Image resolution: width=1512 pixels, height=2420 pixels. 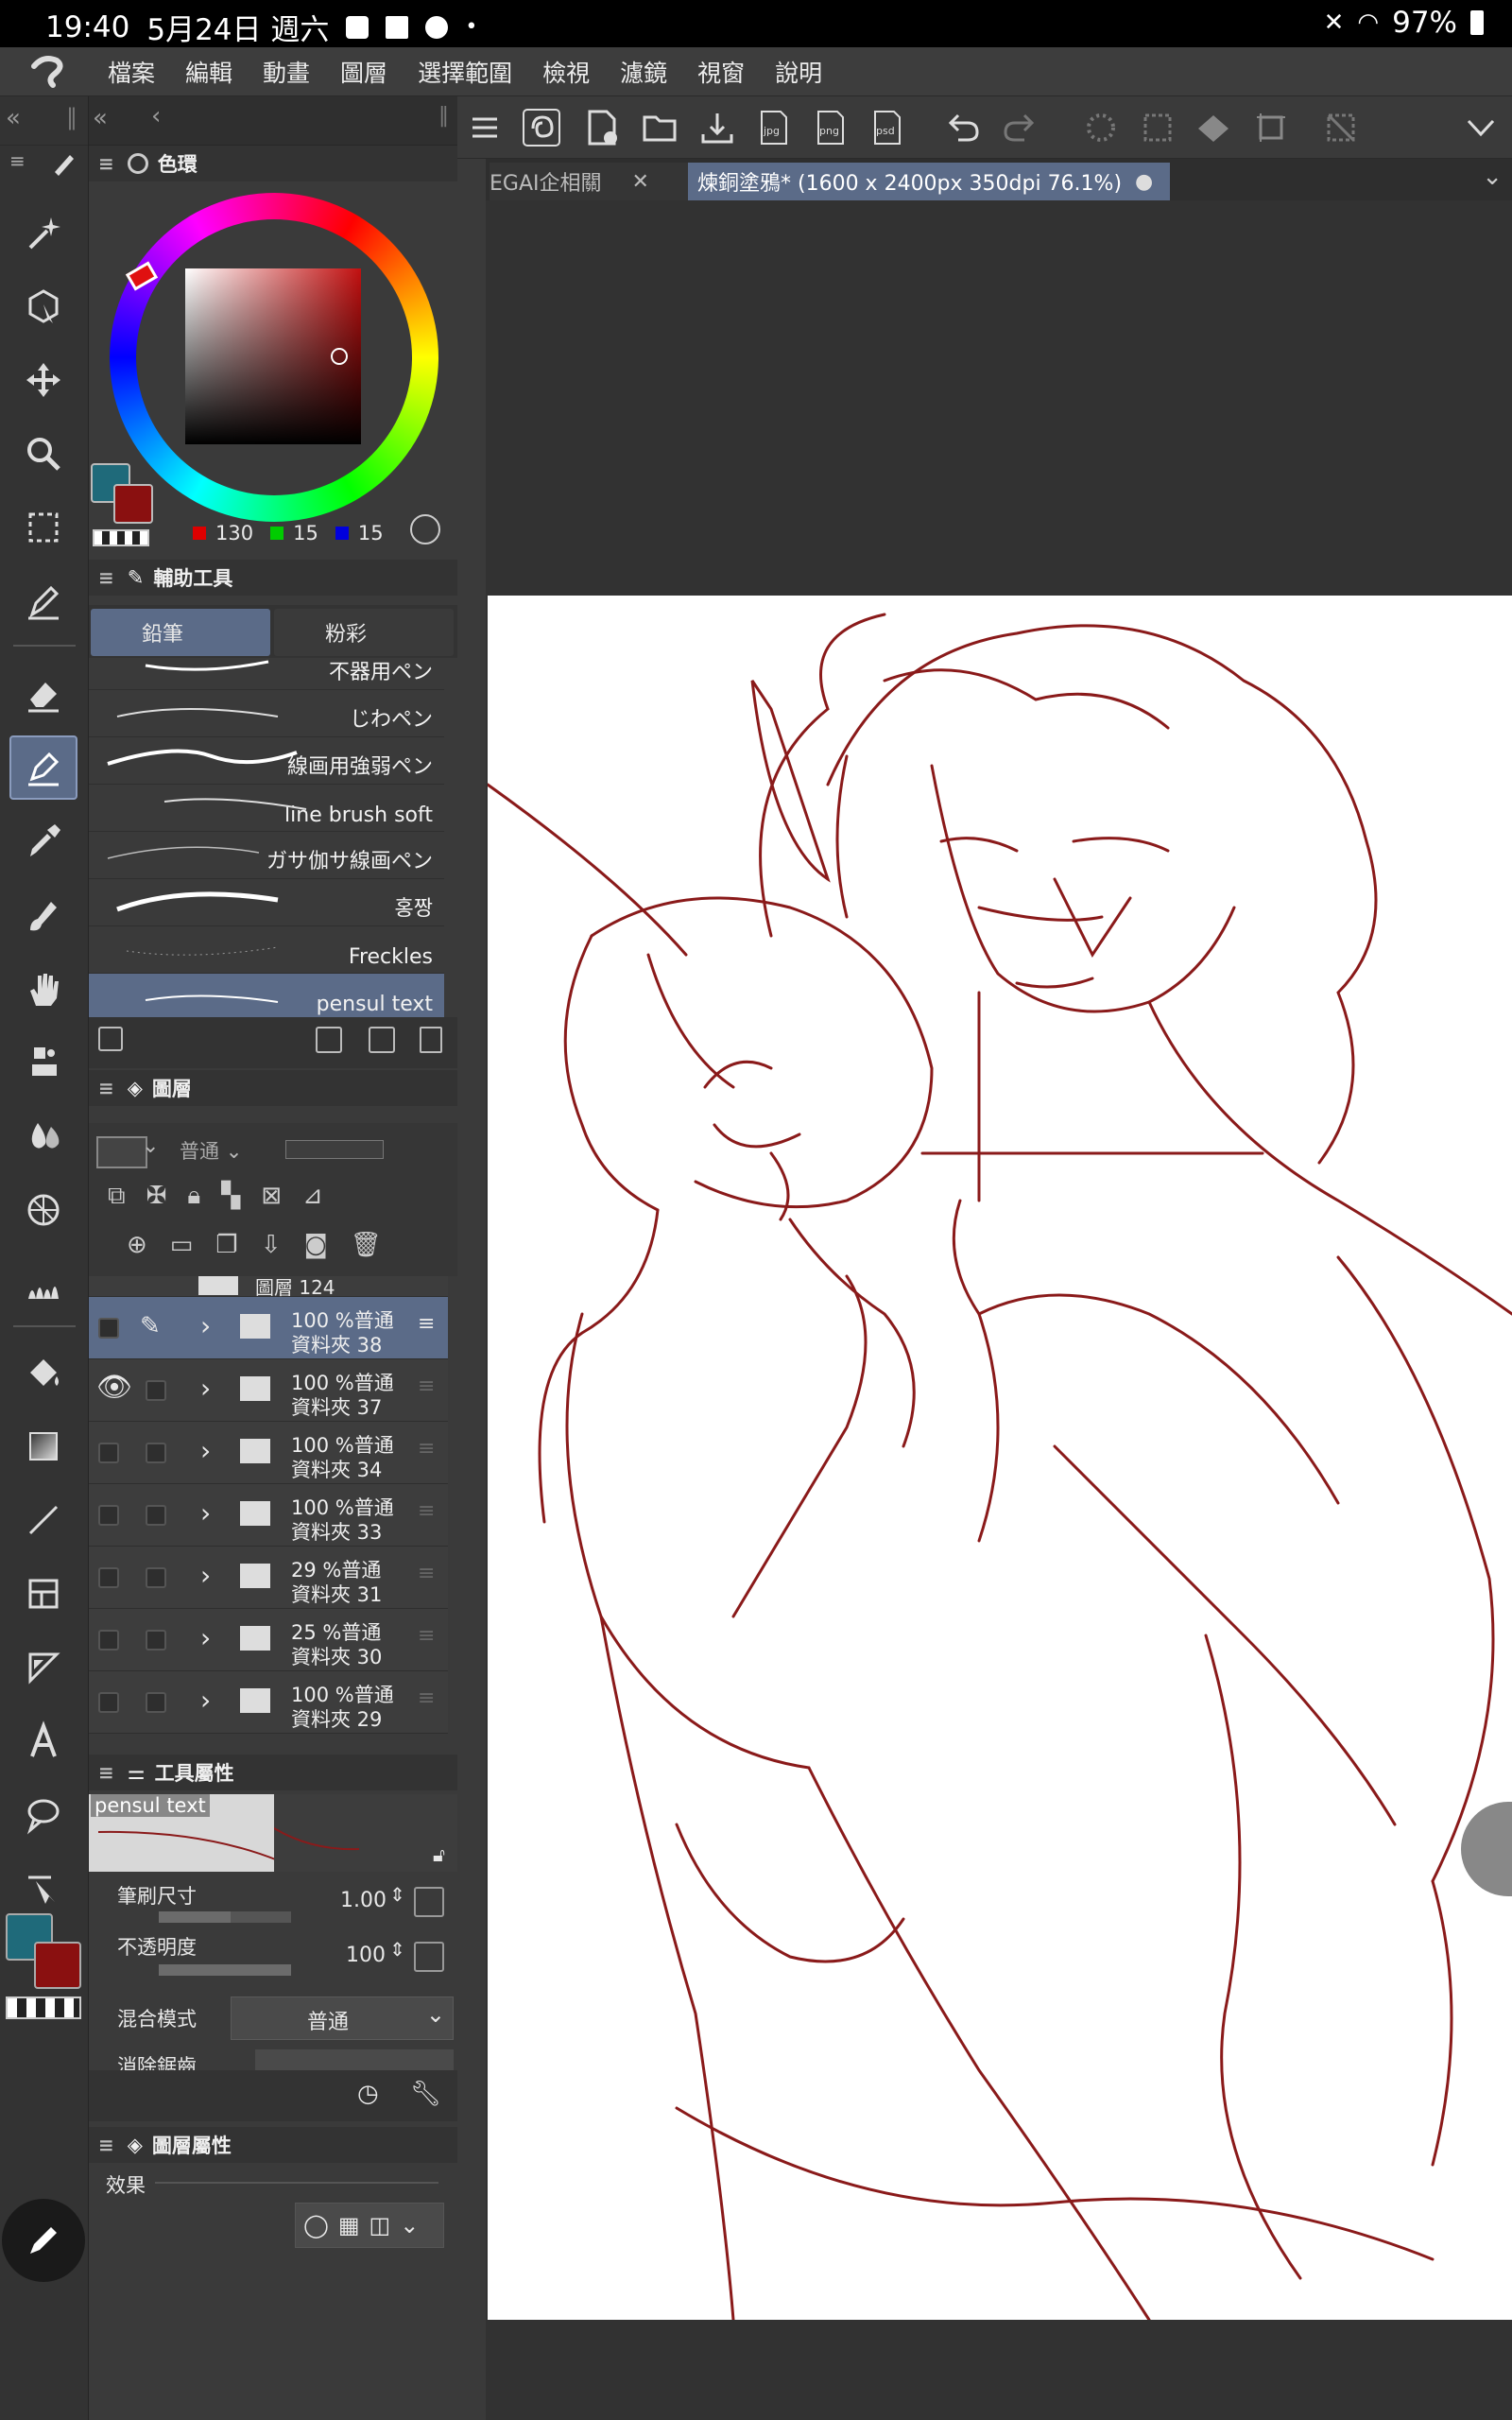 I want to click on transparent-color-swatch, so click(x=43, y=2007).